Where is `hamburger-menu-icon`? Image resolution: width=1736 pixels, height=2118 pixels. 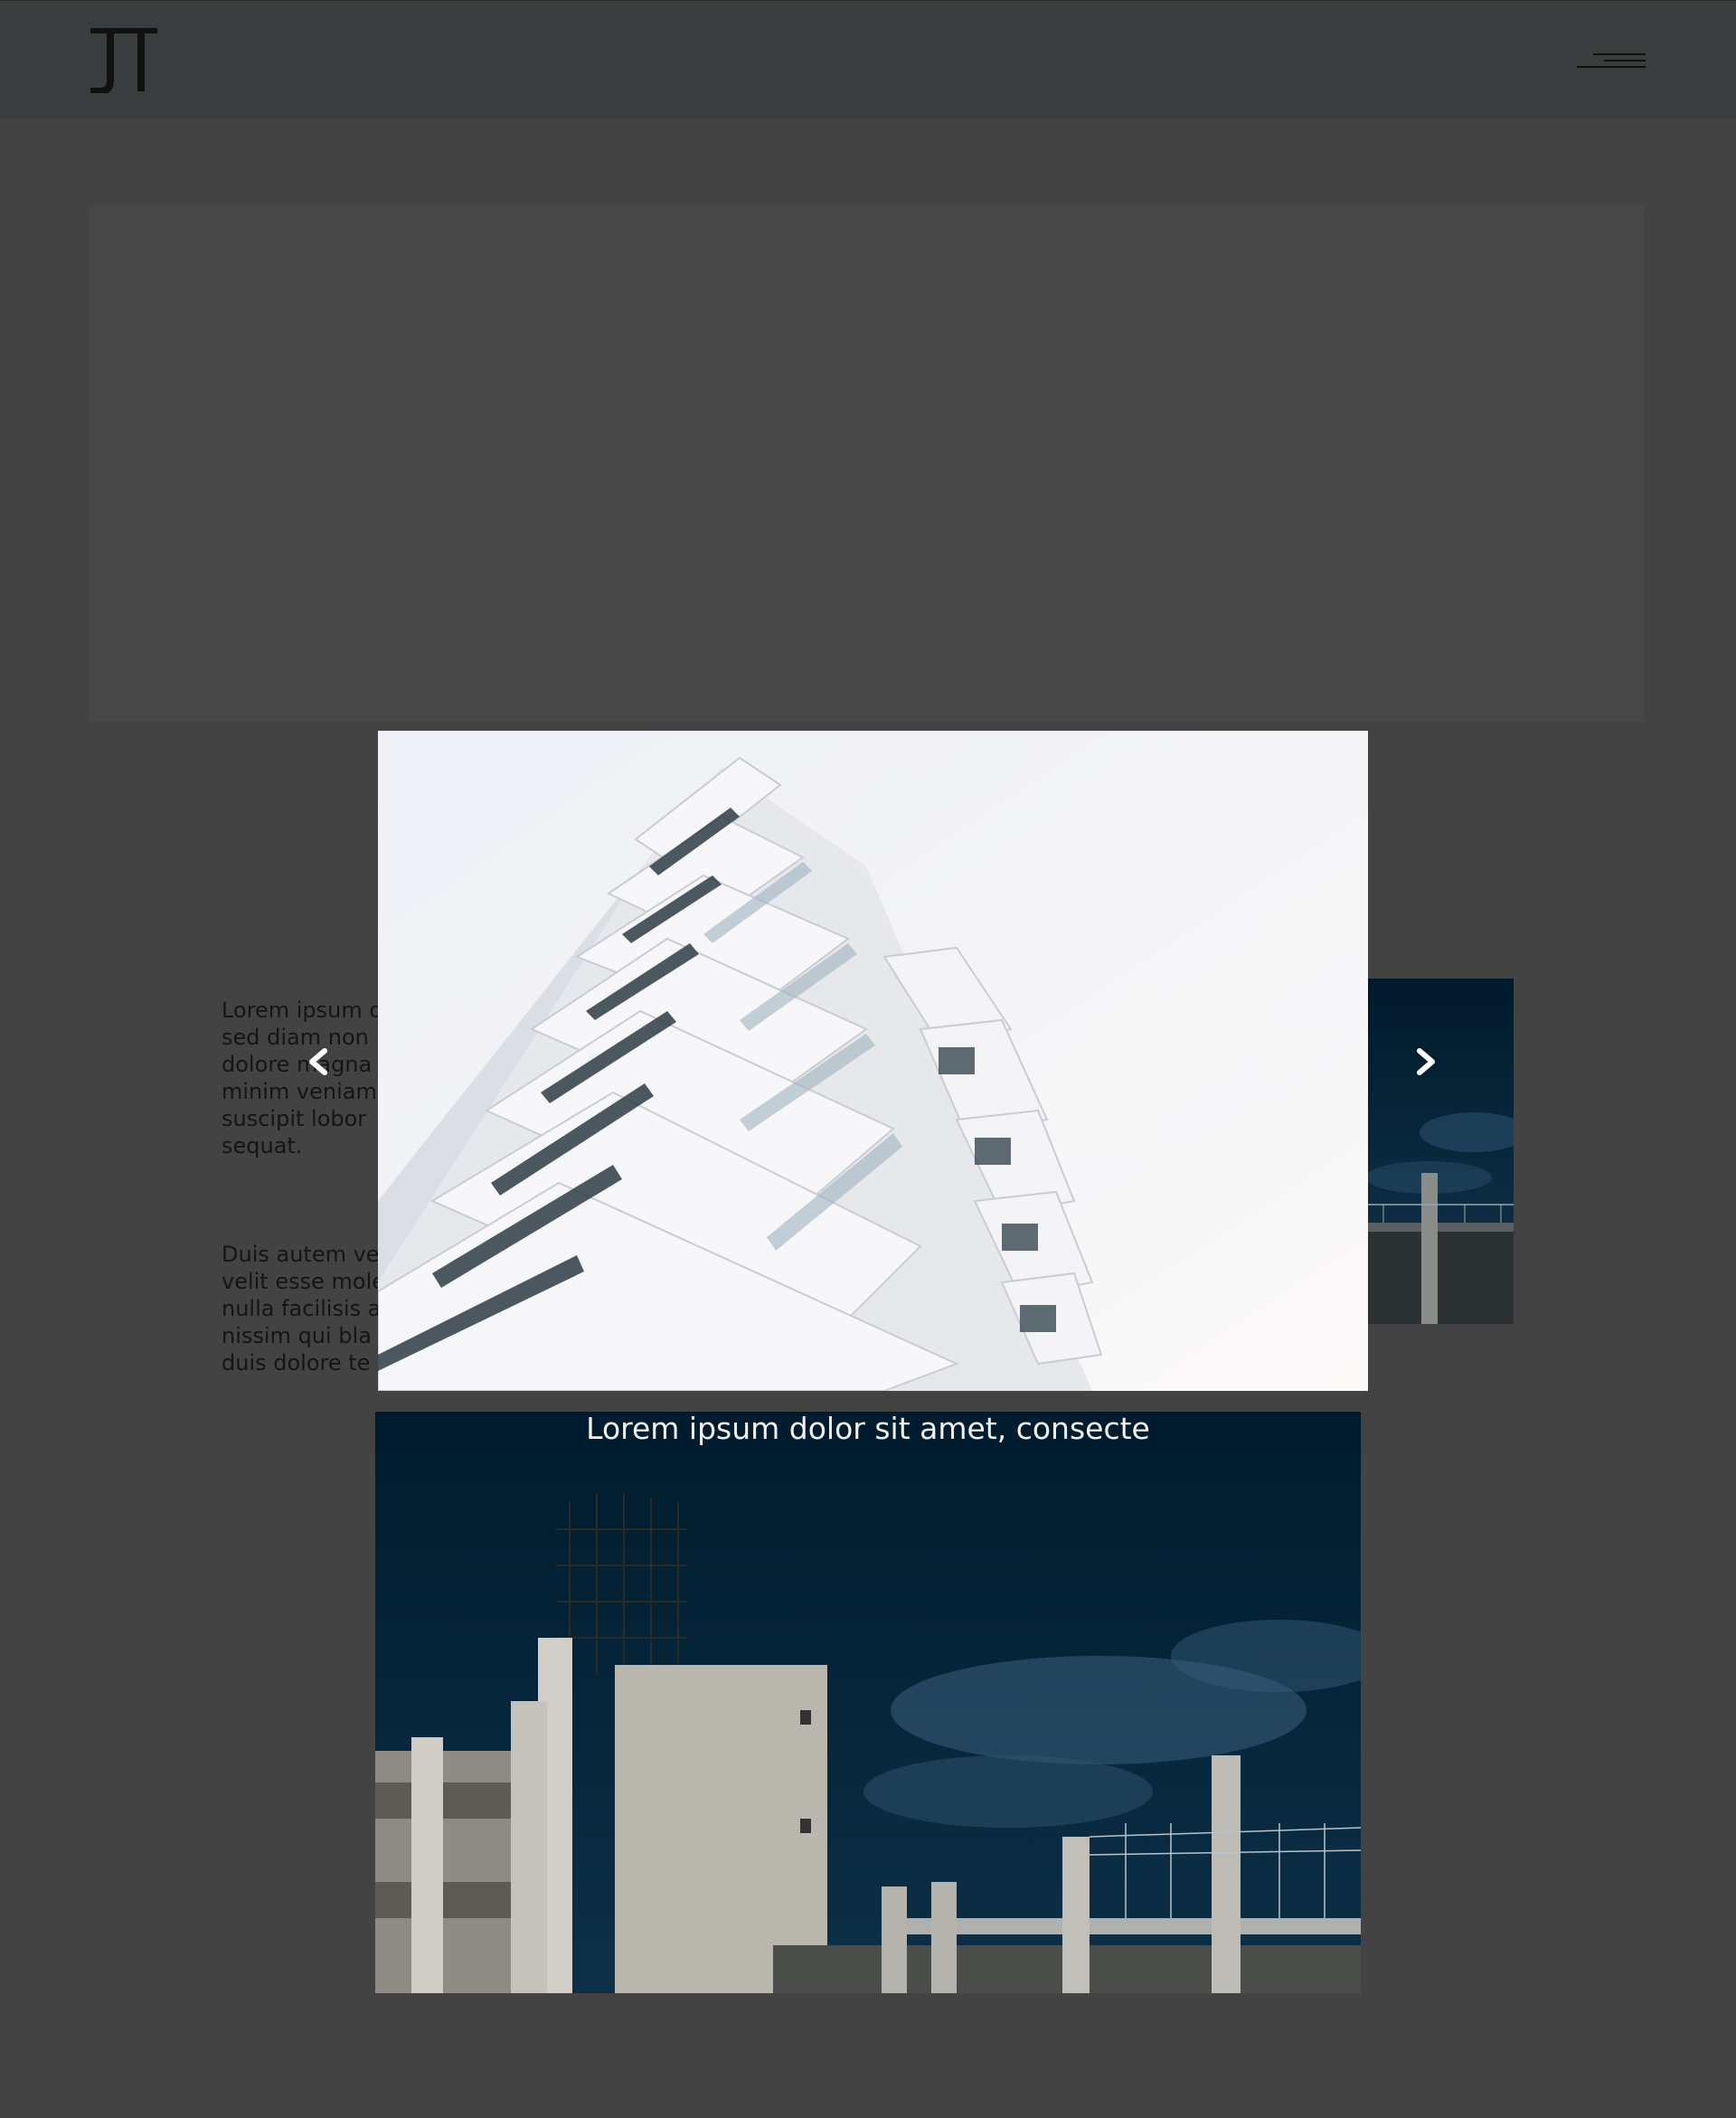
hamburger-menu-icon is located at coordinates (1611, 60).